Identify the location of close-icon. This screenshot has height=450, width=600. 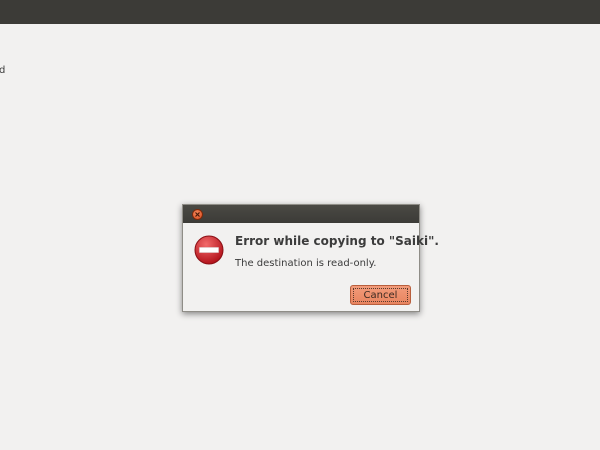
(197, 214).